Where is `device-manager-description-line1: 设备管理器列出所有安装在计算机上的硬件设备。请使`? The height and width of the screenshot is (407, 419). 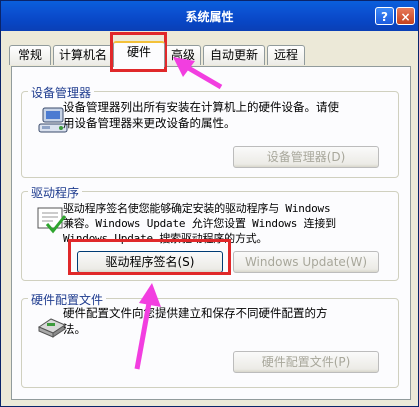 device-manager-description-line1: 设备管理器列出所有安装在计算机上的硬件设备。请使 is located at coordinates (201, 107).